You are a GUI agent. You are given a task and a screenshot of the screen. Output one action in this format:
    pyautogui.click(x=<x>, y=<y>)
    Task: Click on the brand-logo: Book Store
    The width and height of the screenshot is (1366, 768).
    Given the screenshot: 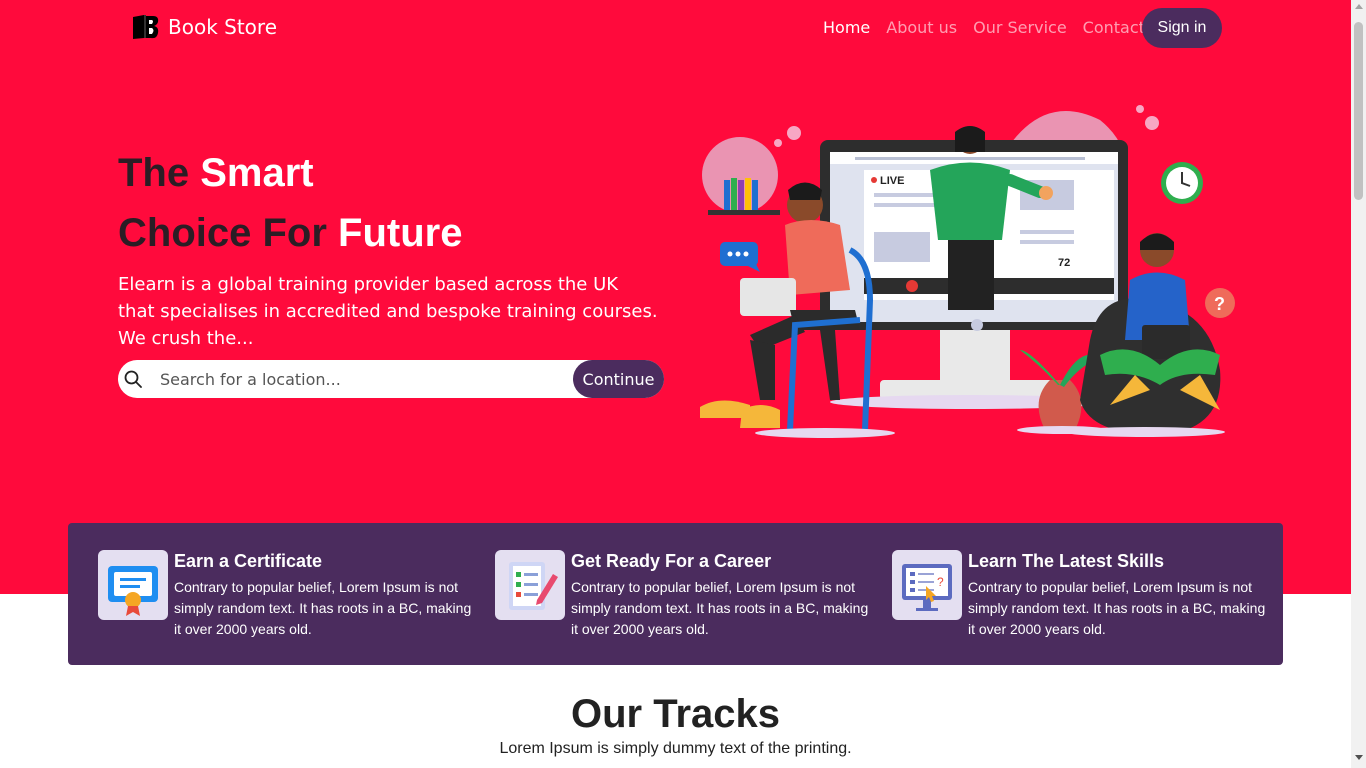 What is the action you would take?
    pyautogui.click(x=204, y=27)
    